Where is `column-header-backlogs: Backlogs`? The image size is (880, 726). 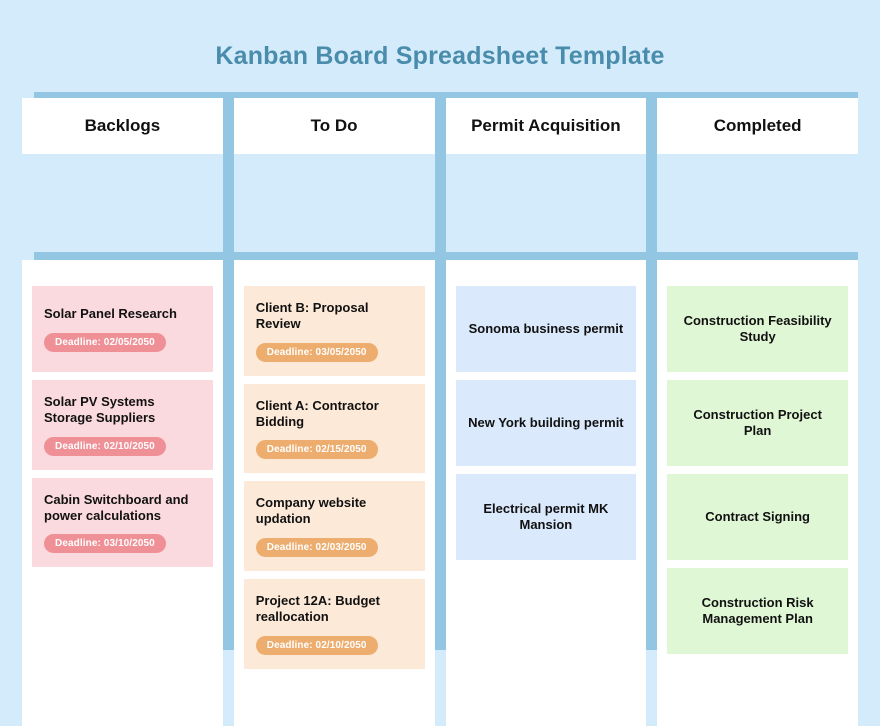 column-header-backlogs: Backlogs is located at coordinates (122, 126).